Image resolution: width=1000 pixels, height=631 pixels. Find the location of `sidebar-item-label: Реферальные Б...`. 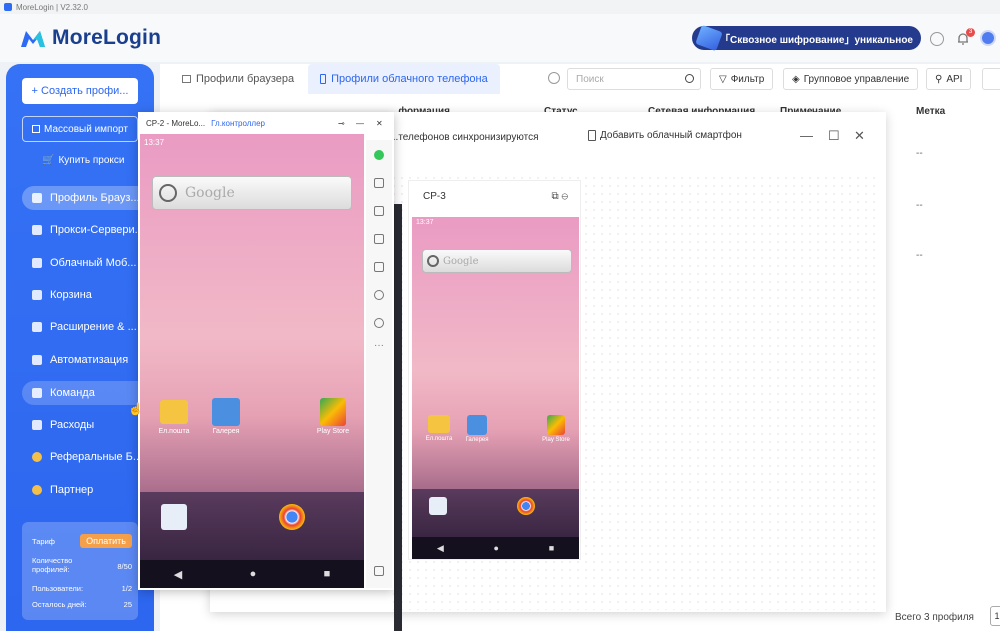

sidebar-item-label: Реферальные Б... is located at coordinates (96, 457).